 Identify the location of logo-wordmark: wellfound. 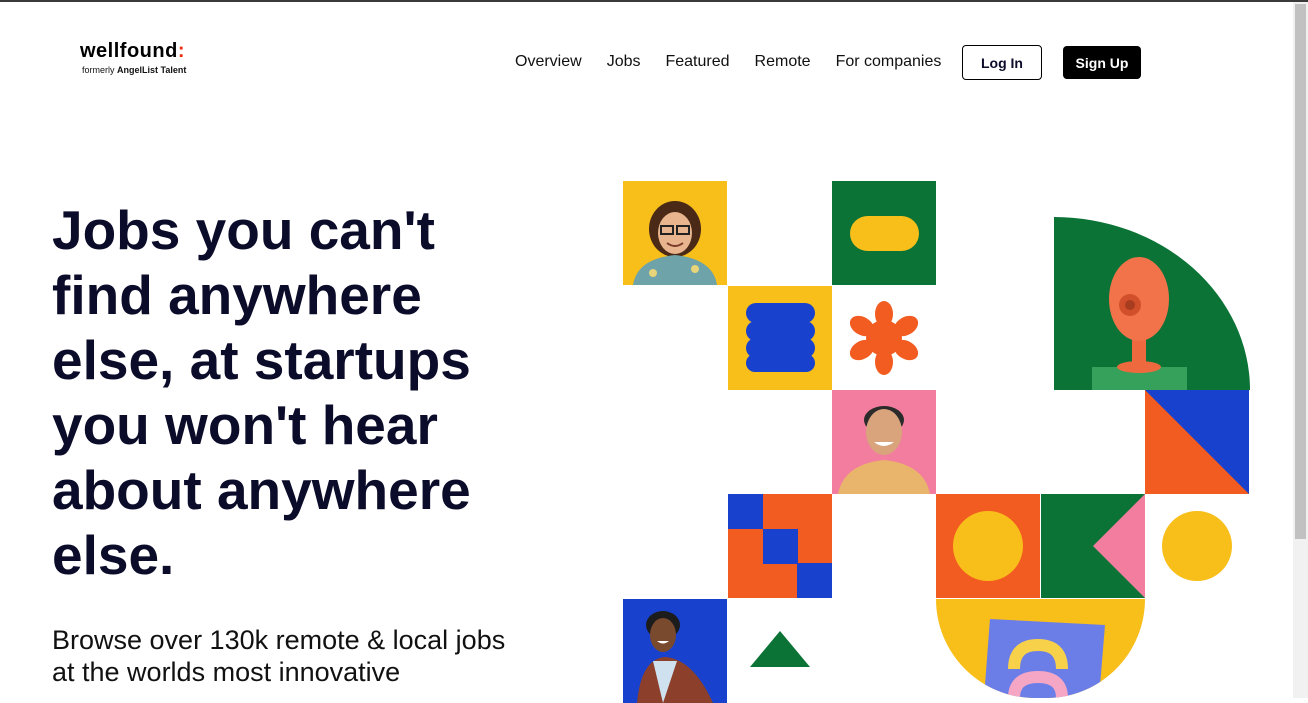
(129, 51).